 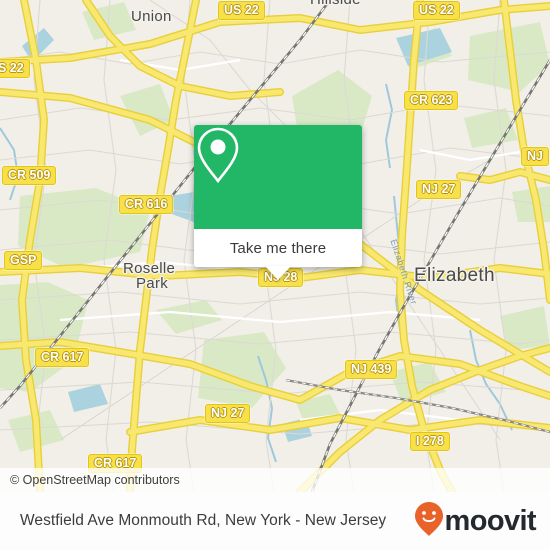 I want to click on popup-header, so click(x=278, y=177).